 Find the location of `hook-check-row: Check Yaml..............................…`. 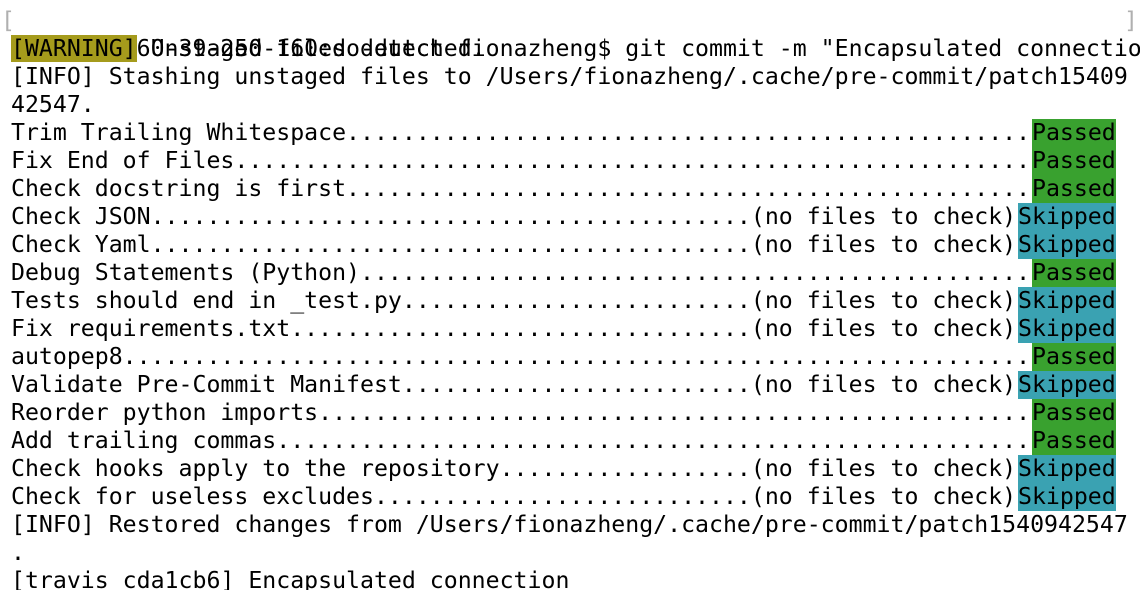

hook-check-row: Check Yaml..............................… is located at coordinates (570, 245).